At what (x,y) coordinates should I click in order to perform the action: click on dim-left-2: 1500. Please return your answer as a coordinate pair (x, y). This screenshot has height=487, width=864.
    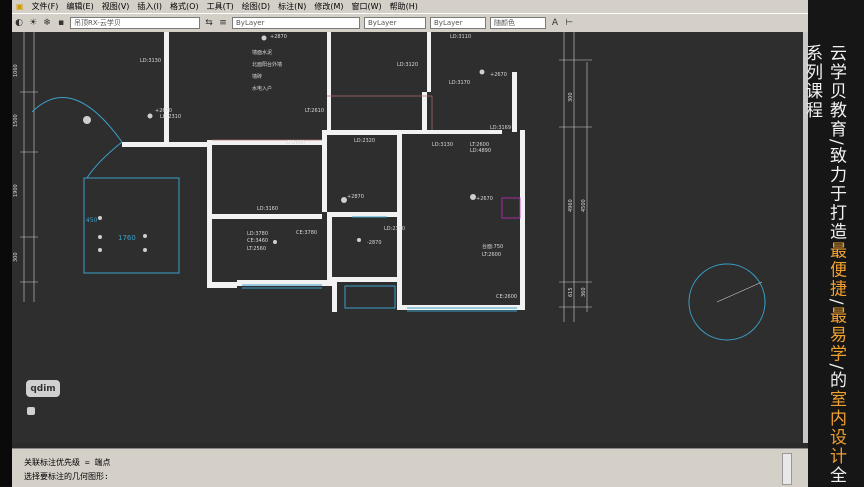
    Looking at the image, I should click on (16, 120).